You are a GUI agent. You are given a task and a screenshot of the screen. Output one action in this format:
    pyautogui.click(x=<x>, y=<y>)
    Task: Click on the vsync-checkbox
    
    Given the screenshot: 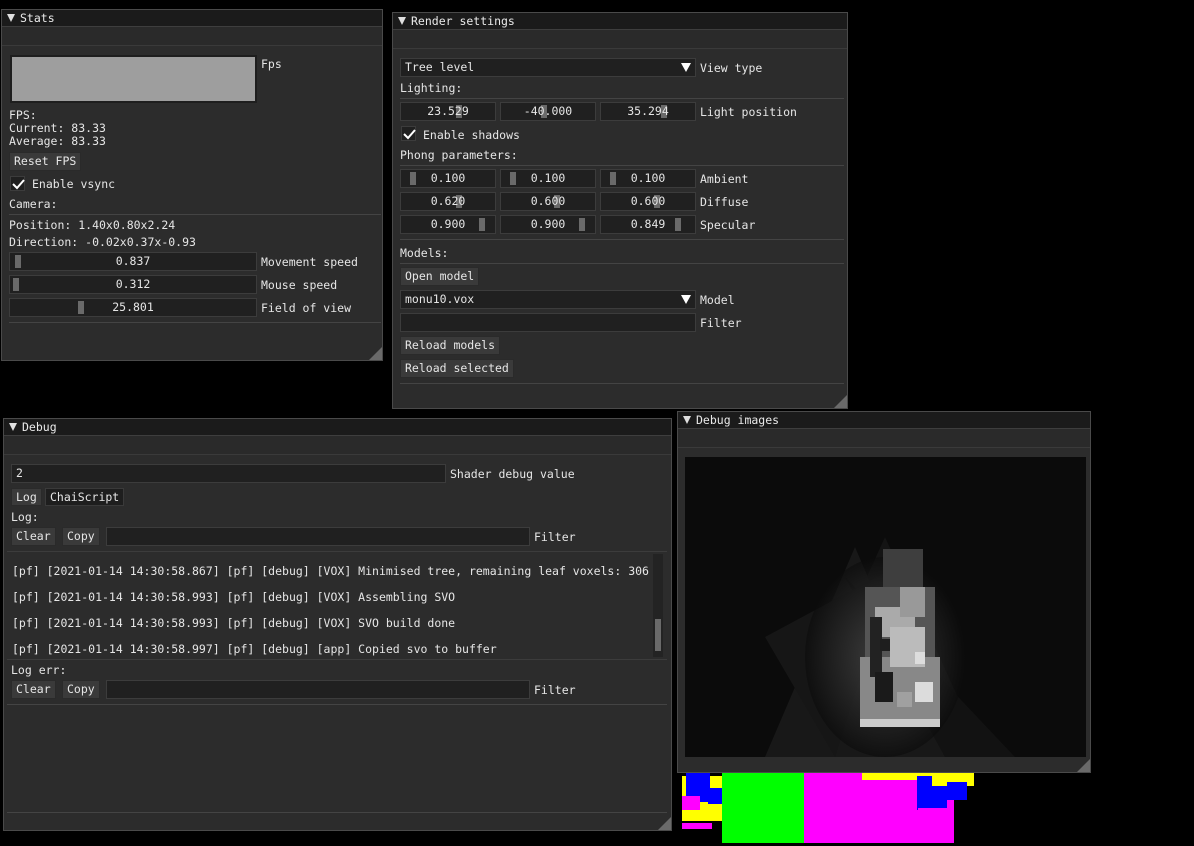 What is the action you would take?
    pyautogui.click(x=17, y=183)
    